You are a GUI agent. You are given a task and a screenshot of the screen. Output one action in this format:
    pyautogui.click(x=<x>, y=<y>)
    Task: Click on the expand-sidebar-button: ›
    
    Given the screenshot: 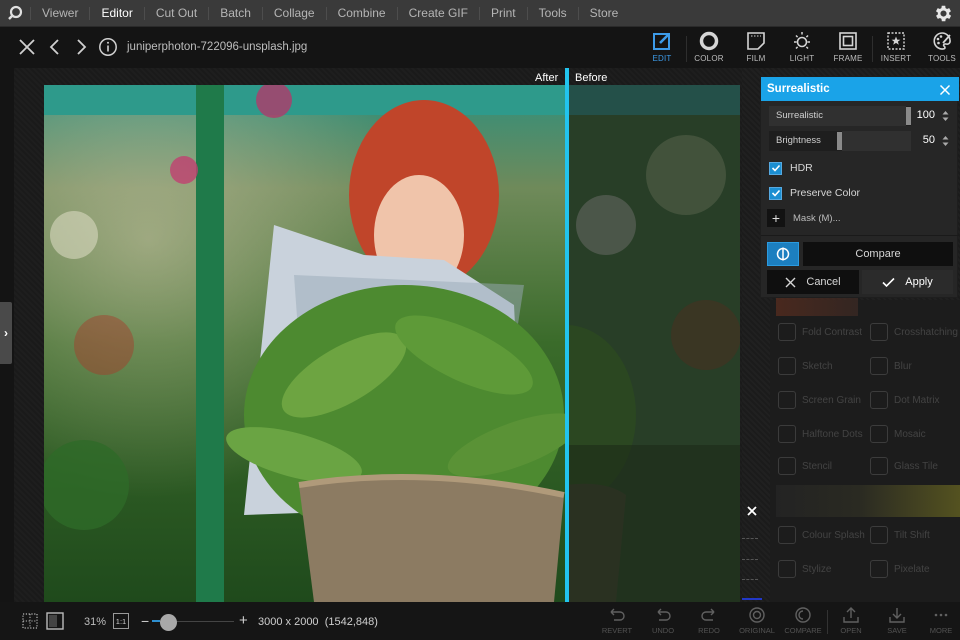 What is the action you would take?
    pyautogui.click(x=6, y=333)
    